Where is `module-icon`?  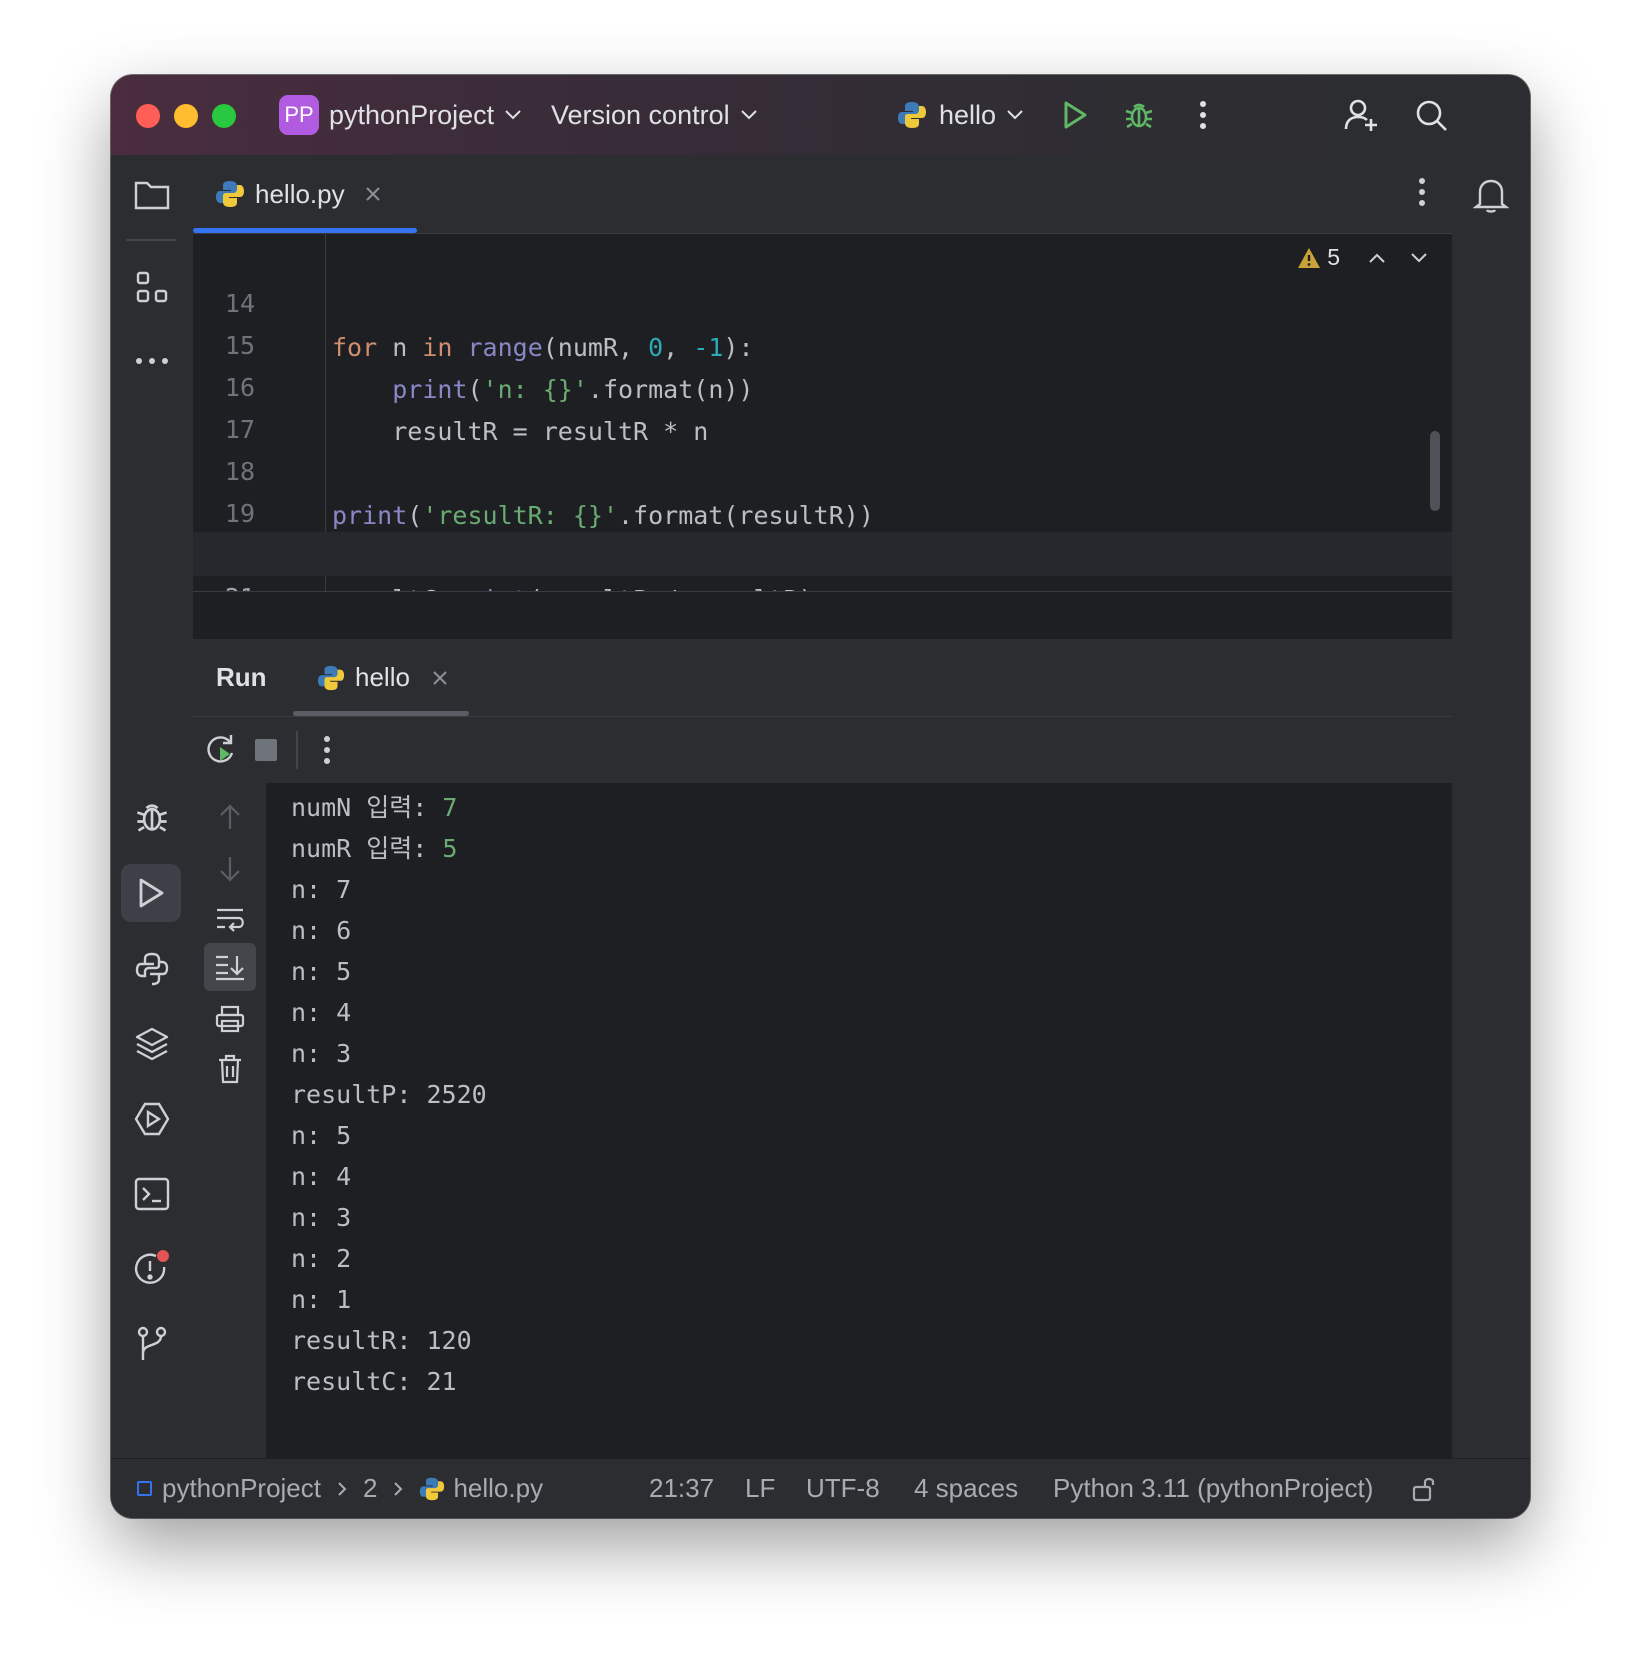 module-icon is located at coordinates (144, 1488).